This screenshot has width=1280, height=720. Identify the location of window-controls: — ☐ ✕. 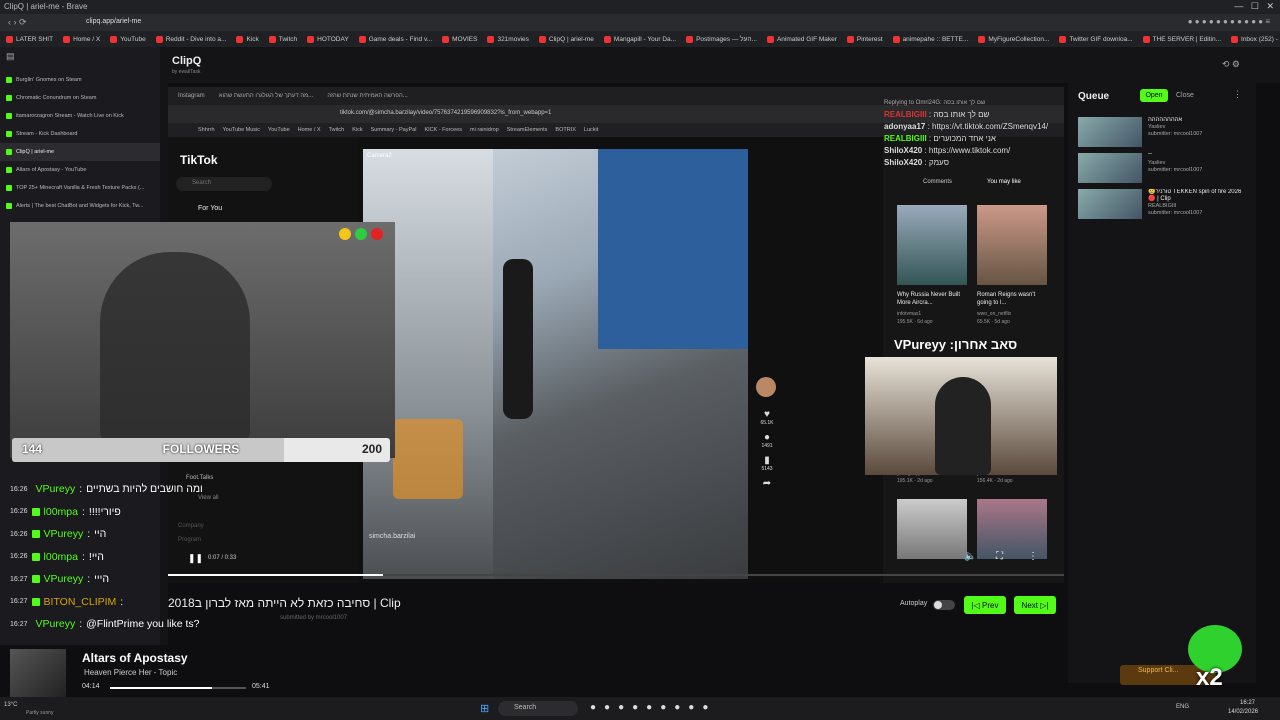
(1254, 6).